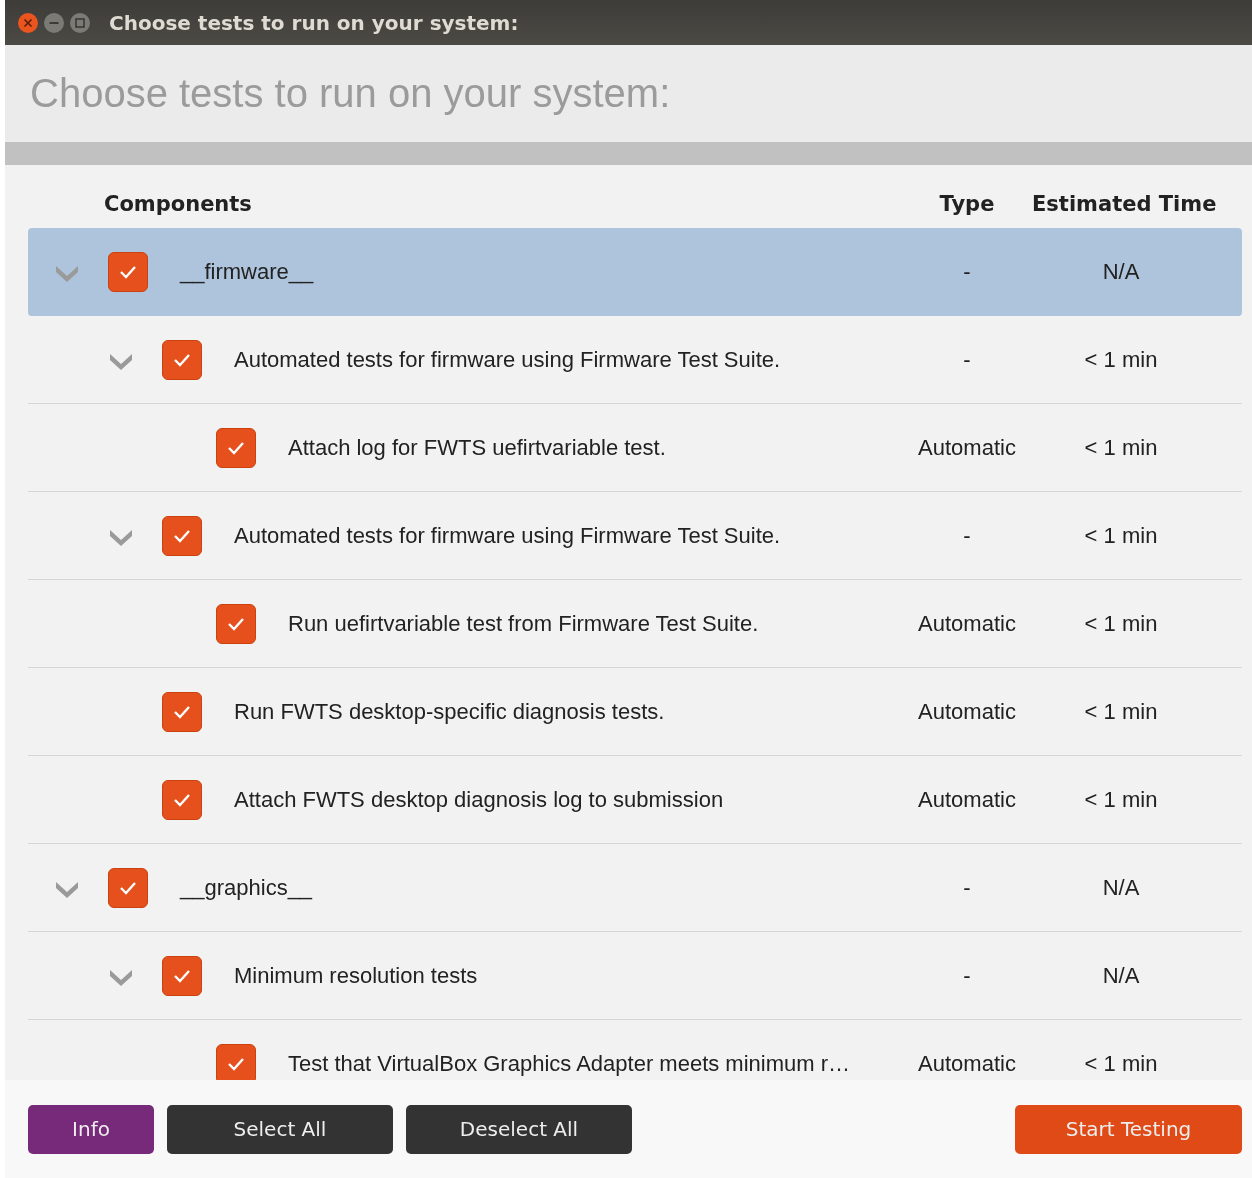 This screenshot has width=1252, height=1178. What do you see at coordinates (350, 93) in the screenshot?
I see `page-heading: Choose tests to run on your system:` at bounding box center [350, 93].